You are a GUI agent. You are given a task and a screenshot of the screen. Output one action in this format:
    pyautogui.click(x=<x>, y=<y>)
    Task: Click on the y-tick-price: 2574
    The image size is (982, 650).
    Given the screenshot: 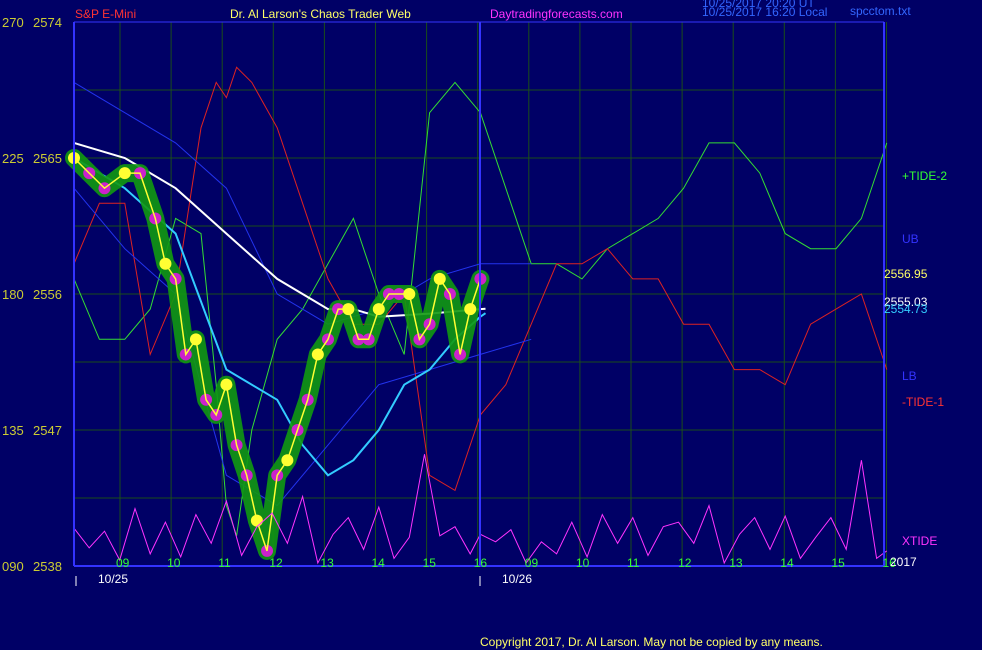 What is the action you would take?
    pyautogui.click(x=47, y=22)
    